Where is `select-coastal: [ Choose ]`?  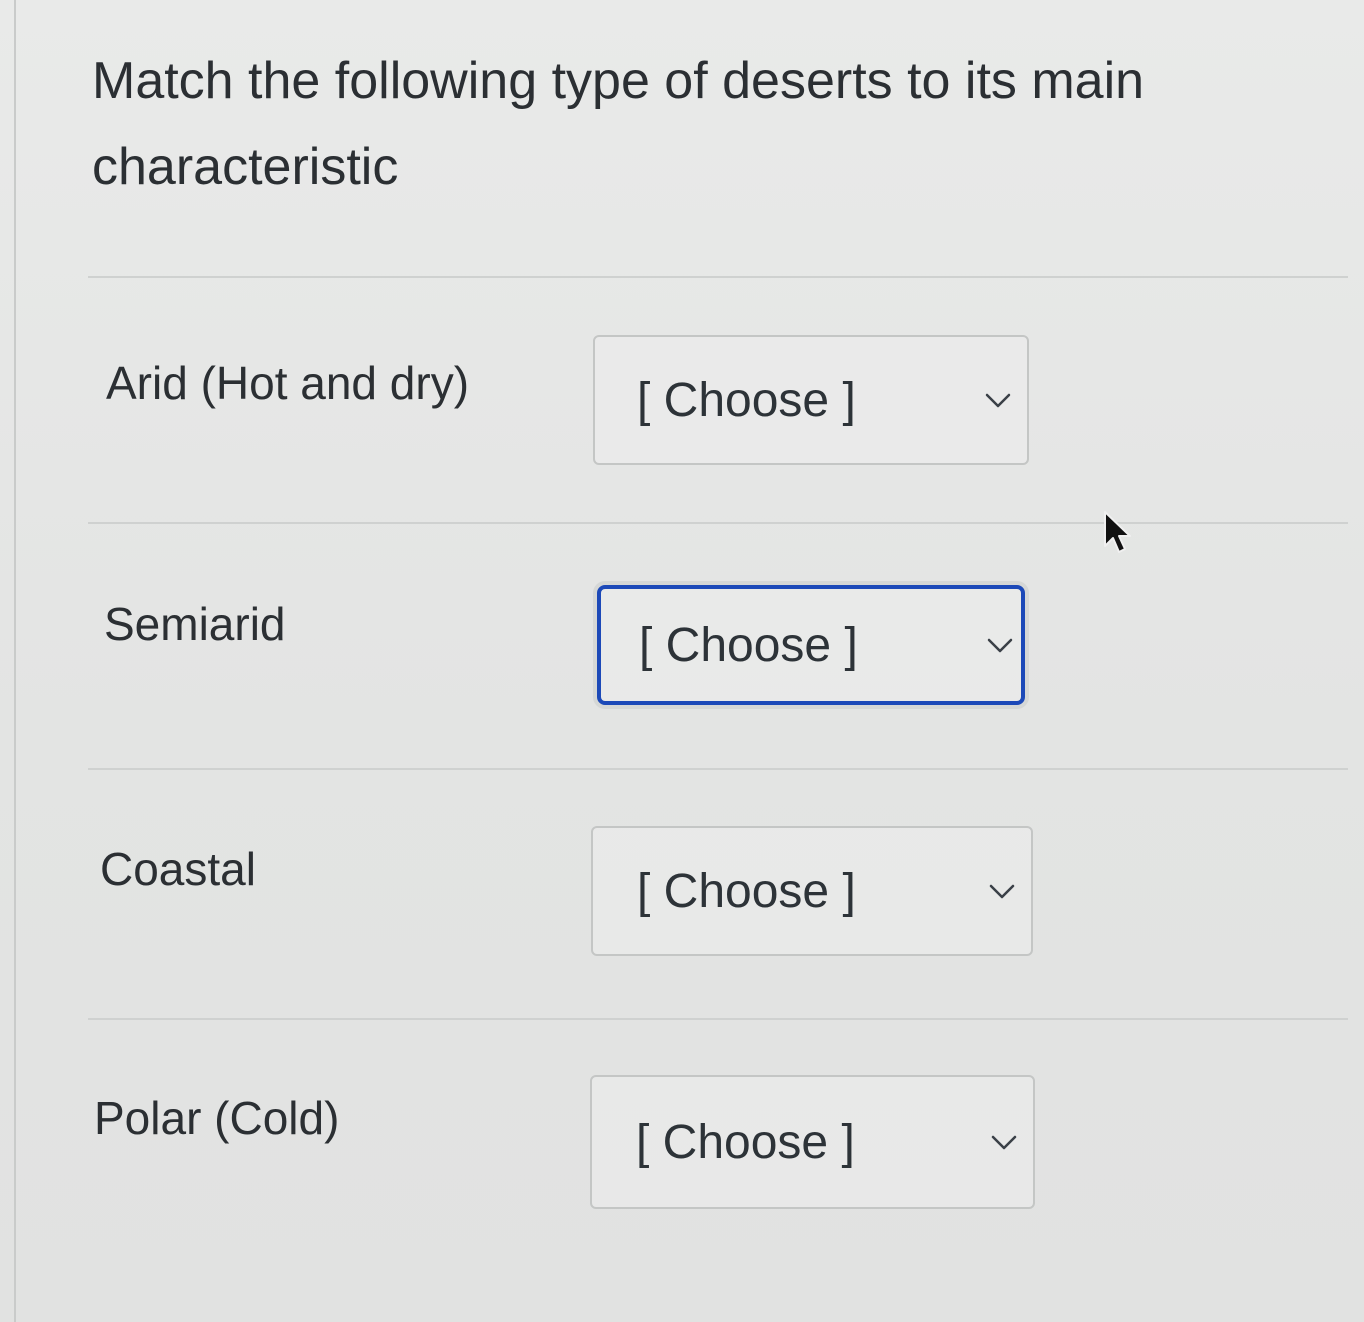 select-coastal: [ Choose ] is located at coordinates (812, 891).